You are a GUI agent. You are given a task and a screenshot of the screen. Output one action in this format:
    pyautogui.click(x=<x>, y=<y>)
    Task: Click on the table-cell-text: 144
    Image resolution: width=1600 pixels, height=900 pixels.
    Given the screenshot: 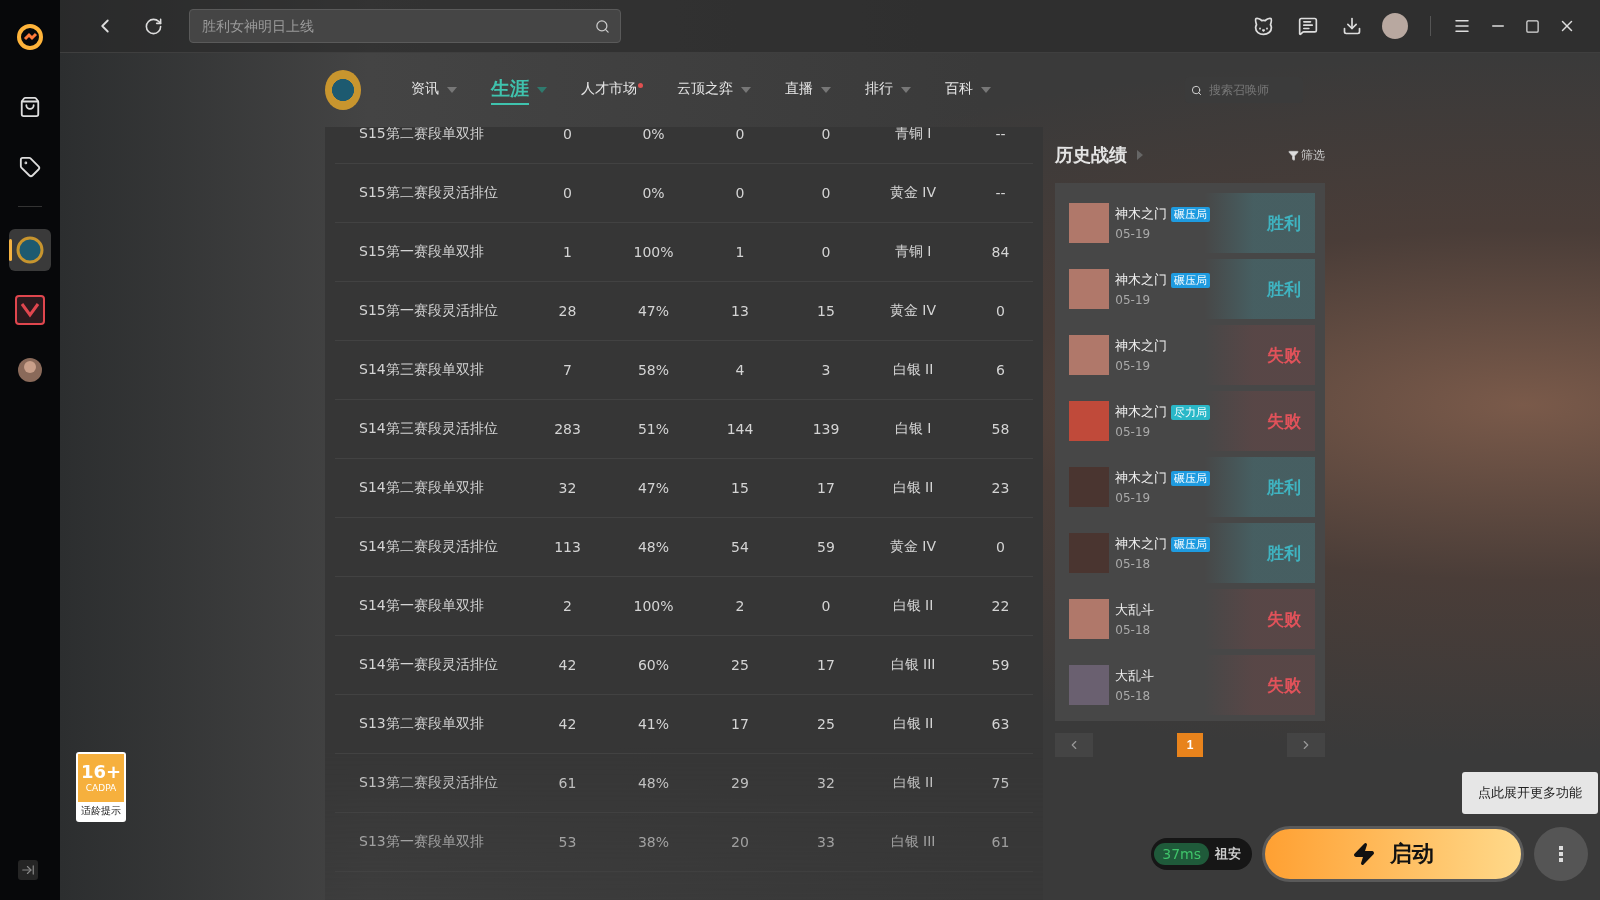 What is the action you would take?
    pyautogui.click(x=740, y=429)
    